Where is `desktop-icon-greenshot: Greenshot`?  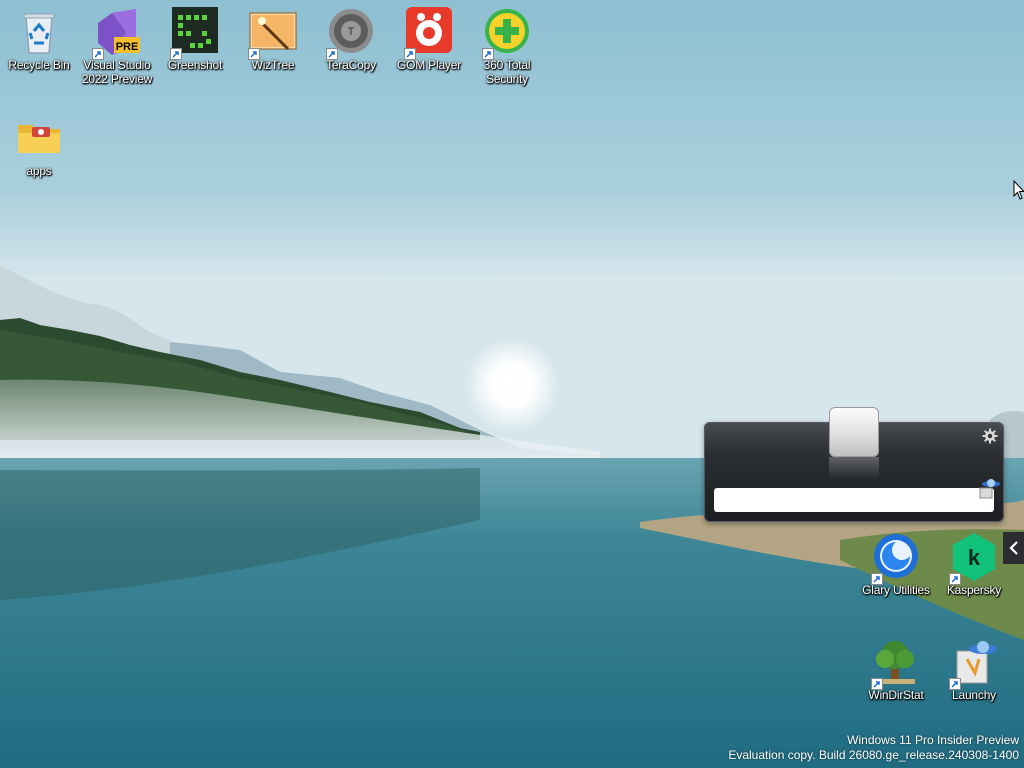 desktop-icon-greenshot: Greenshot is located at coordinates (195, 39).